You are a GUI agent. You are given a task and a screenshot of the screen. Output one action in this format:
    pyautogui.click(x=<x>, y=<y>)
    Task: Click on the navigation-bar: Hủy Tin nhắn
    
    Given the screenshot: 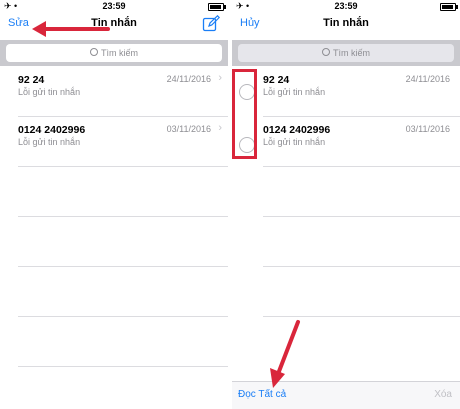 What is the action you would take?
    pyautogui.click(x=346, y=26)
    